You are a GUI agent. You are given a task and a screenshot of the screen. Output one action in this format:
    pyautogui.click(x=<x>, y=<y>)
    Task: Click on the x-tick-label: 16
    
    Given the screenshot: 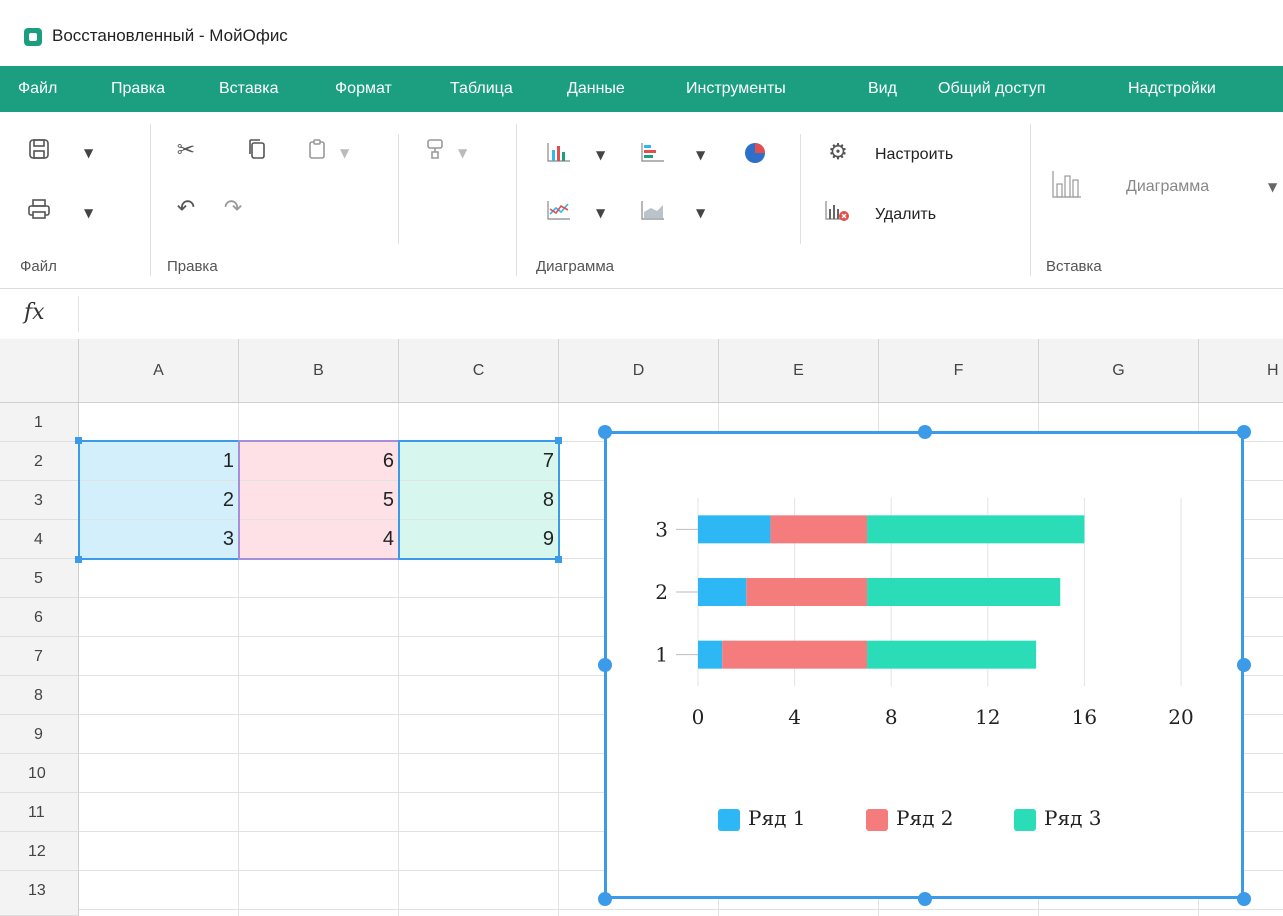 What is the action you would take?
    pyautogui.click(x=1084, y=717)
    